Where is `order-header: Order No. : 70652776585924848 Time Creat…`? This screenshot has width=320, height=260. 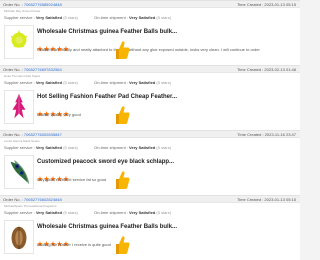 order-header: Order No. : 70652776585924848 Time Creat… is located at coordinates (150, 4).